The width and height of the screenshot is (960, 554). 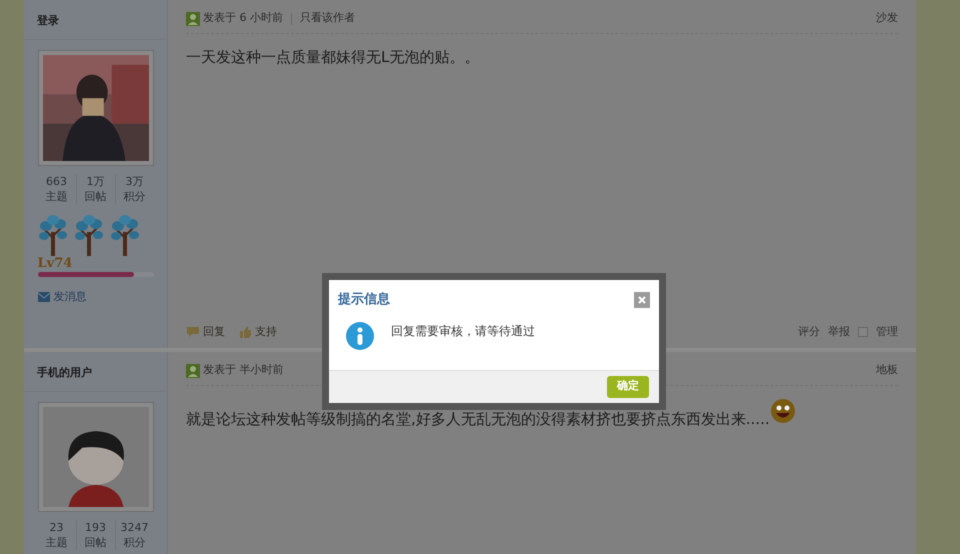 What do you see at coordinates (463, 331) in the screenshot?
I see `dialog-message: 回复需要审核，请等待通过` at bounding box center [463, 331].